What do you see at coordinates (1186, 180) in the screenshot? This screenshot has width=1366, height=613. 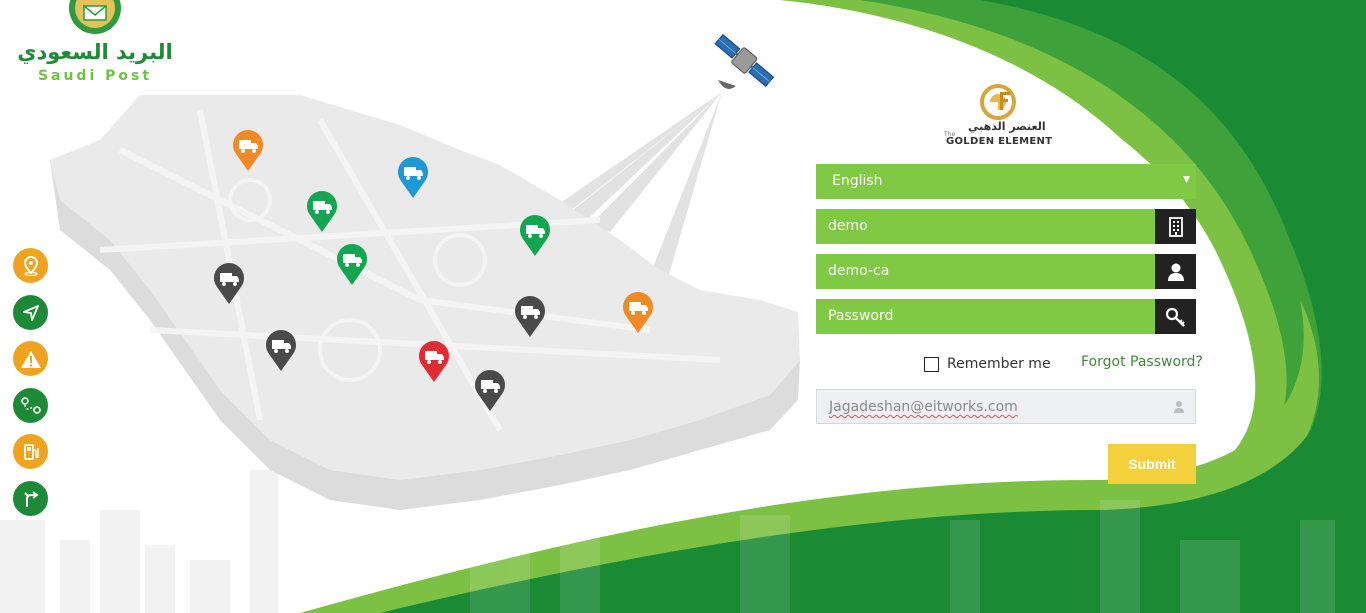 I see `caret-down-icon: ▼` at bounding box center [1186, 180].